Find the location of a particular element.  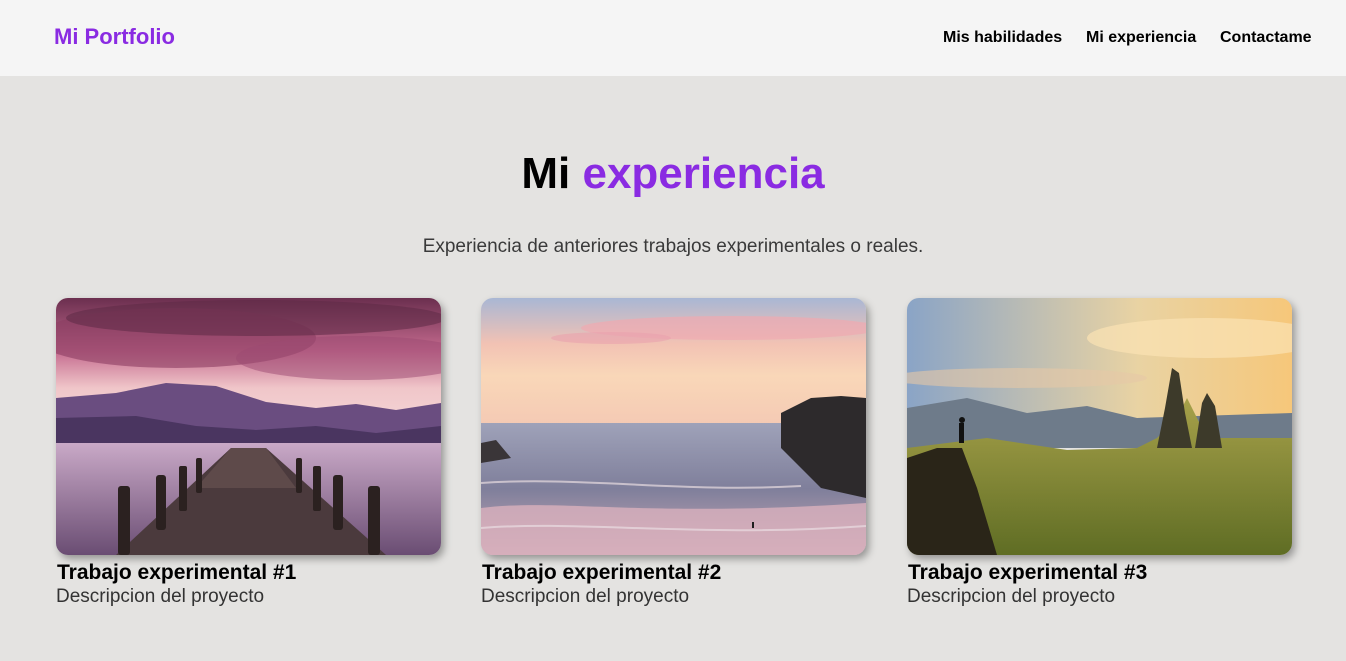

section-title: Mi experiencia is located at coordinates (673, 174).